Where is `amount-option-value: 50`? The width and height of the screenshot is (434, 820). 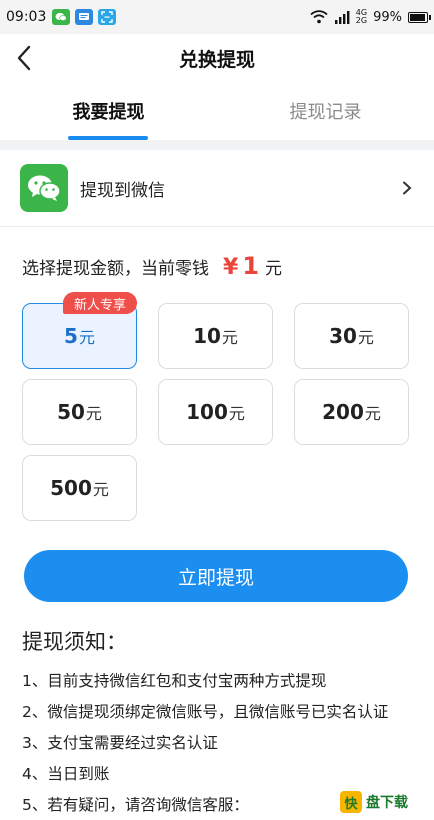 amount-option-value: 50 is located at coordinates (71, 412).